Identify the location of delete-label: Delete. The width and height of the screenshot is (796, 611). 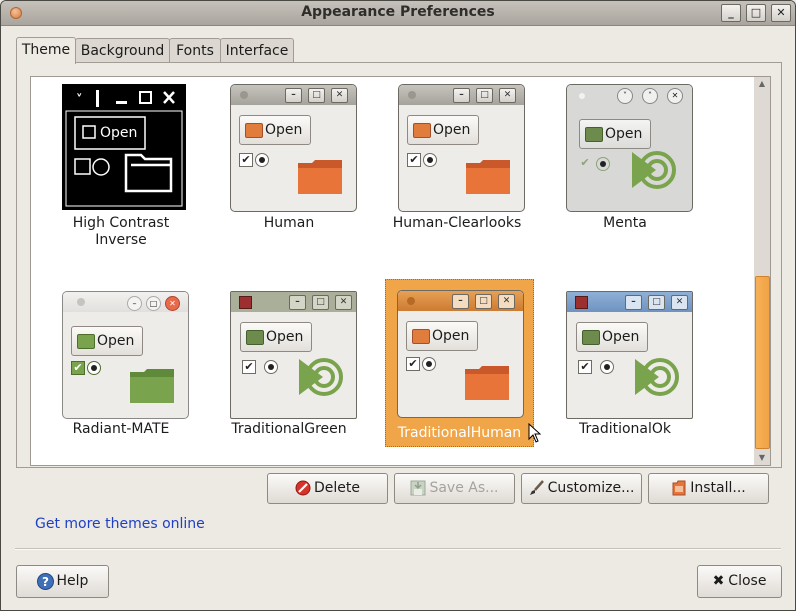
(337, 488).